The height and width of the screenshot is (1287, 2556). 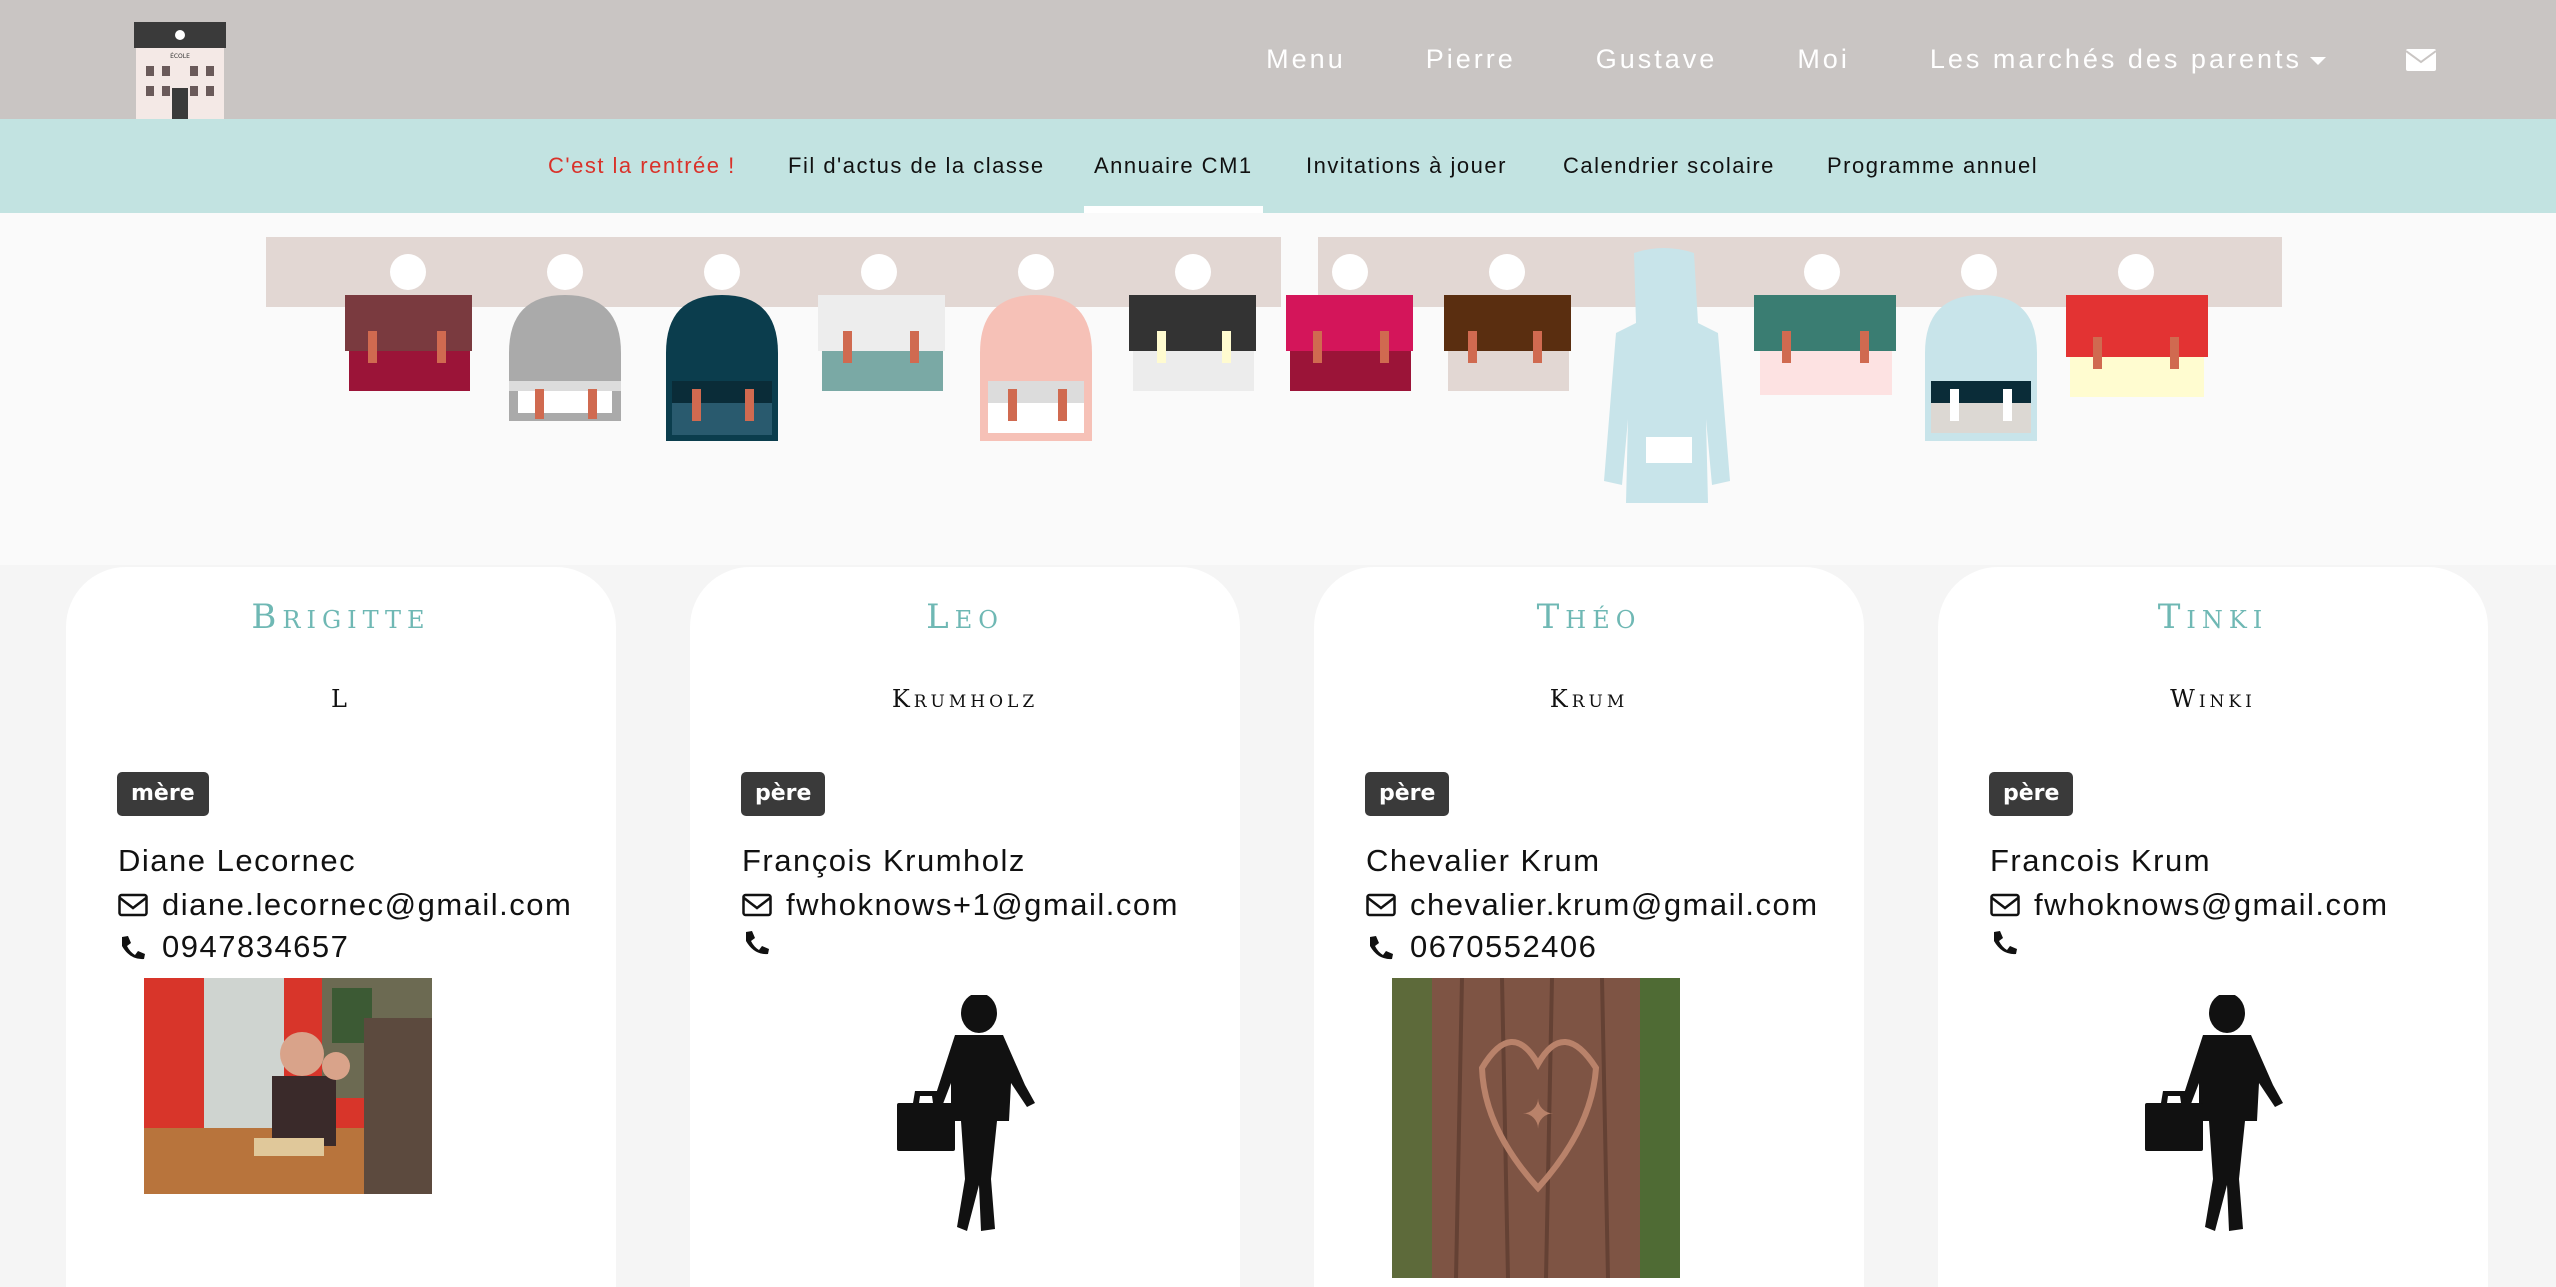 What do you see at coordinates (965, 699) in the screenshot?
I see `student-last-name: Krumholz` at bounding box center [965, 699].